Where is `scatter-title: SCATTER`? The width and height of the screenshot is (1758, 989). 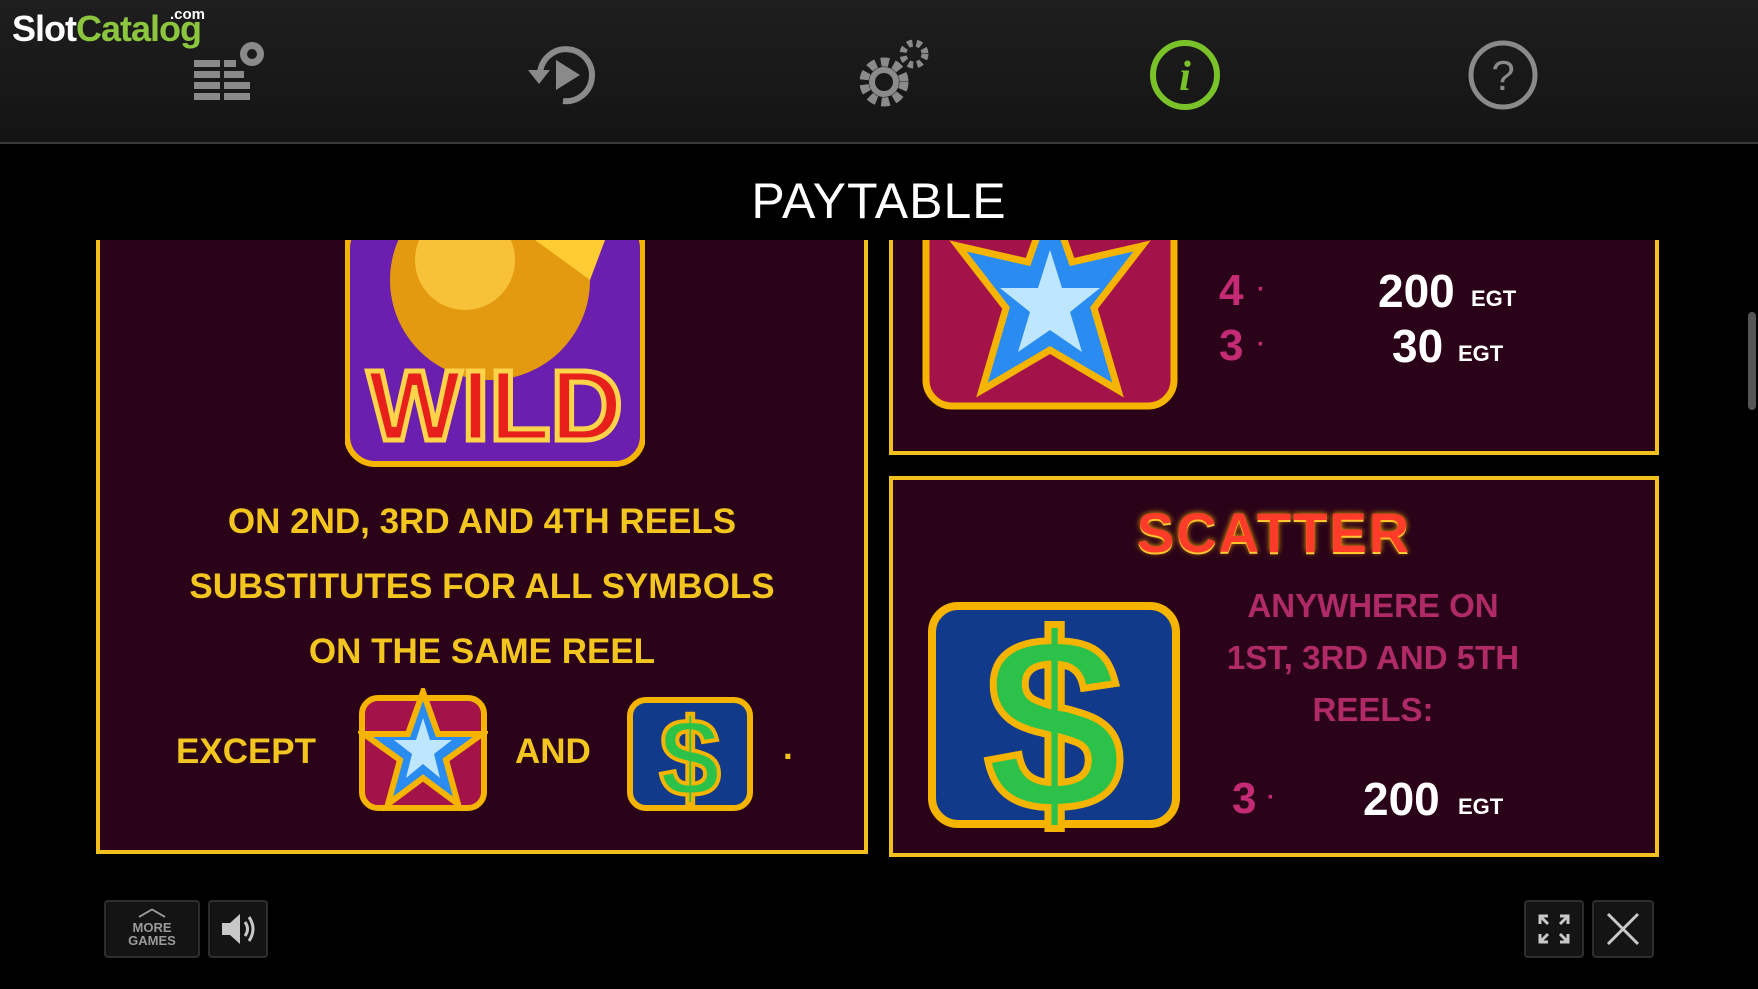 scatter-title: SCATTER is located at coordinates (1274, 532).